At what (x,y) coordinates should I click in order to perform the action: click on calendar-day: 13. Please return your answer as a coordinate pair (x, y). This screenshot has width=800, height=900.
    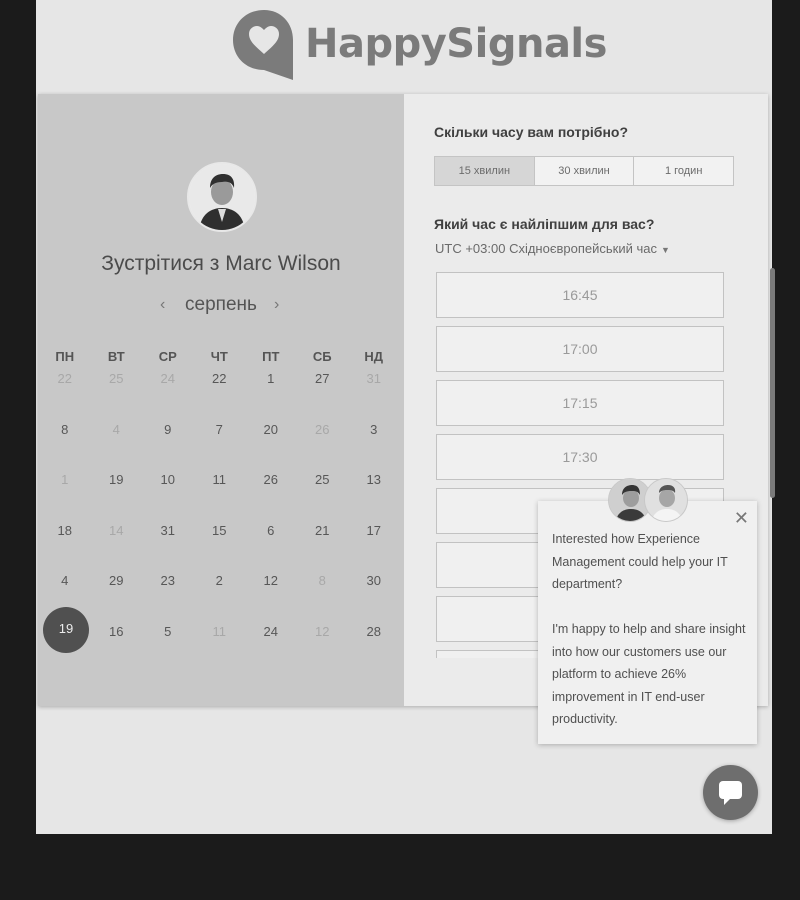
    Looking at the image, I should click on (374, 495).